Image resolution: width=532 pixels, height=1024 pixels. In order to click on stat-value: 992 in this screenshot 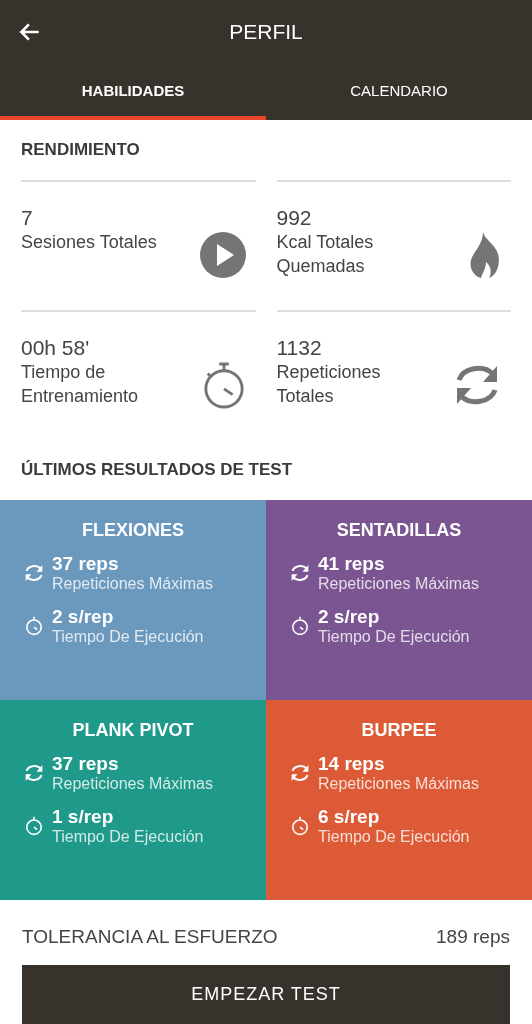, I will do `click(294, 218)`.